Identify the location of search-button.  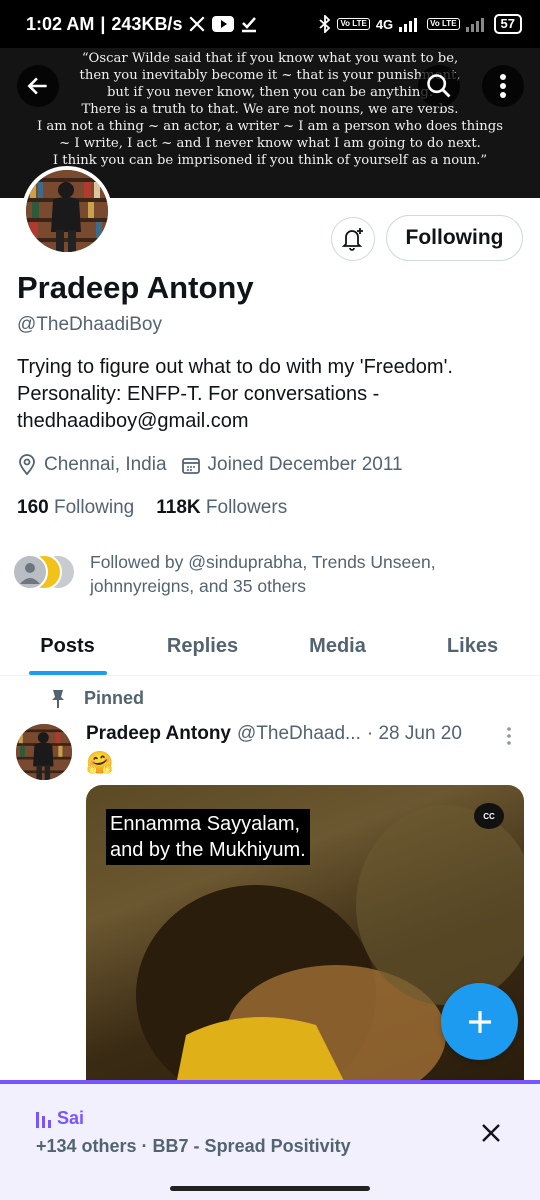
(439, 86).